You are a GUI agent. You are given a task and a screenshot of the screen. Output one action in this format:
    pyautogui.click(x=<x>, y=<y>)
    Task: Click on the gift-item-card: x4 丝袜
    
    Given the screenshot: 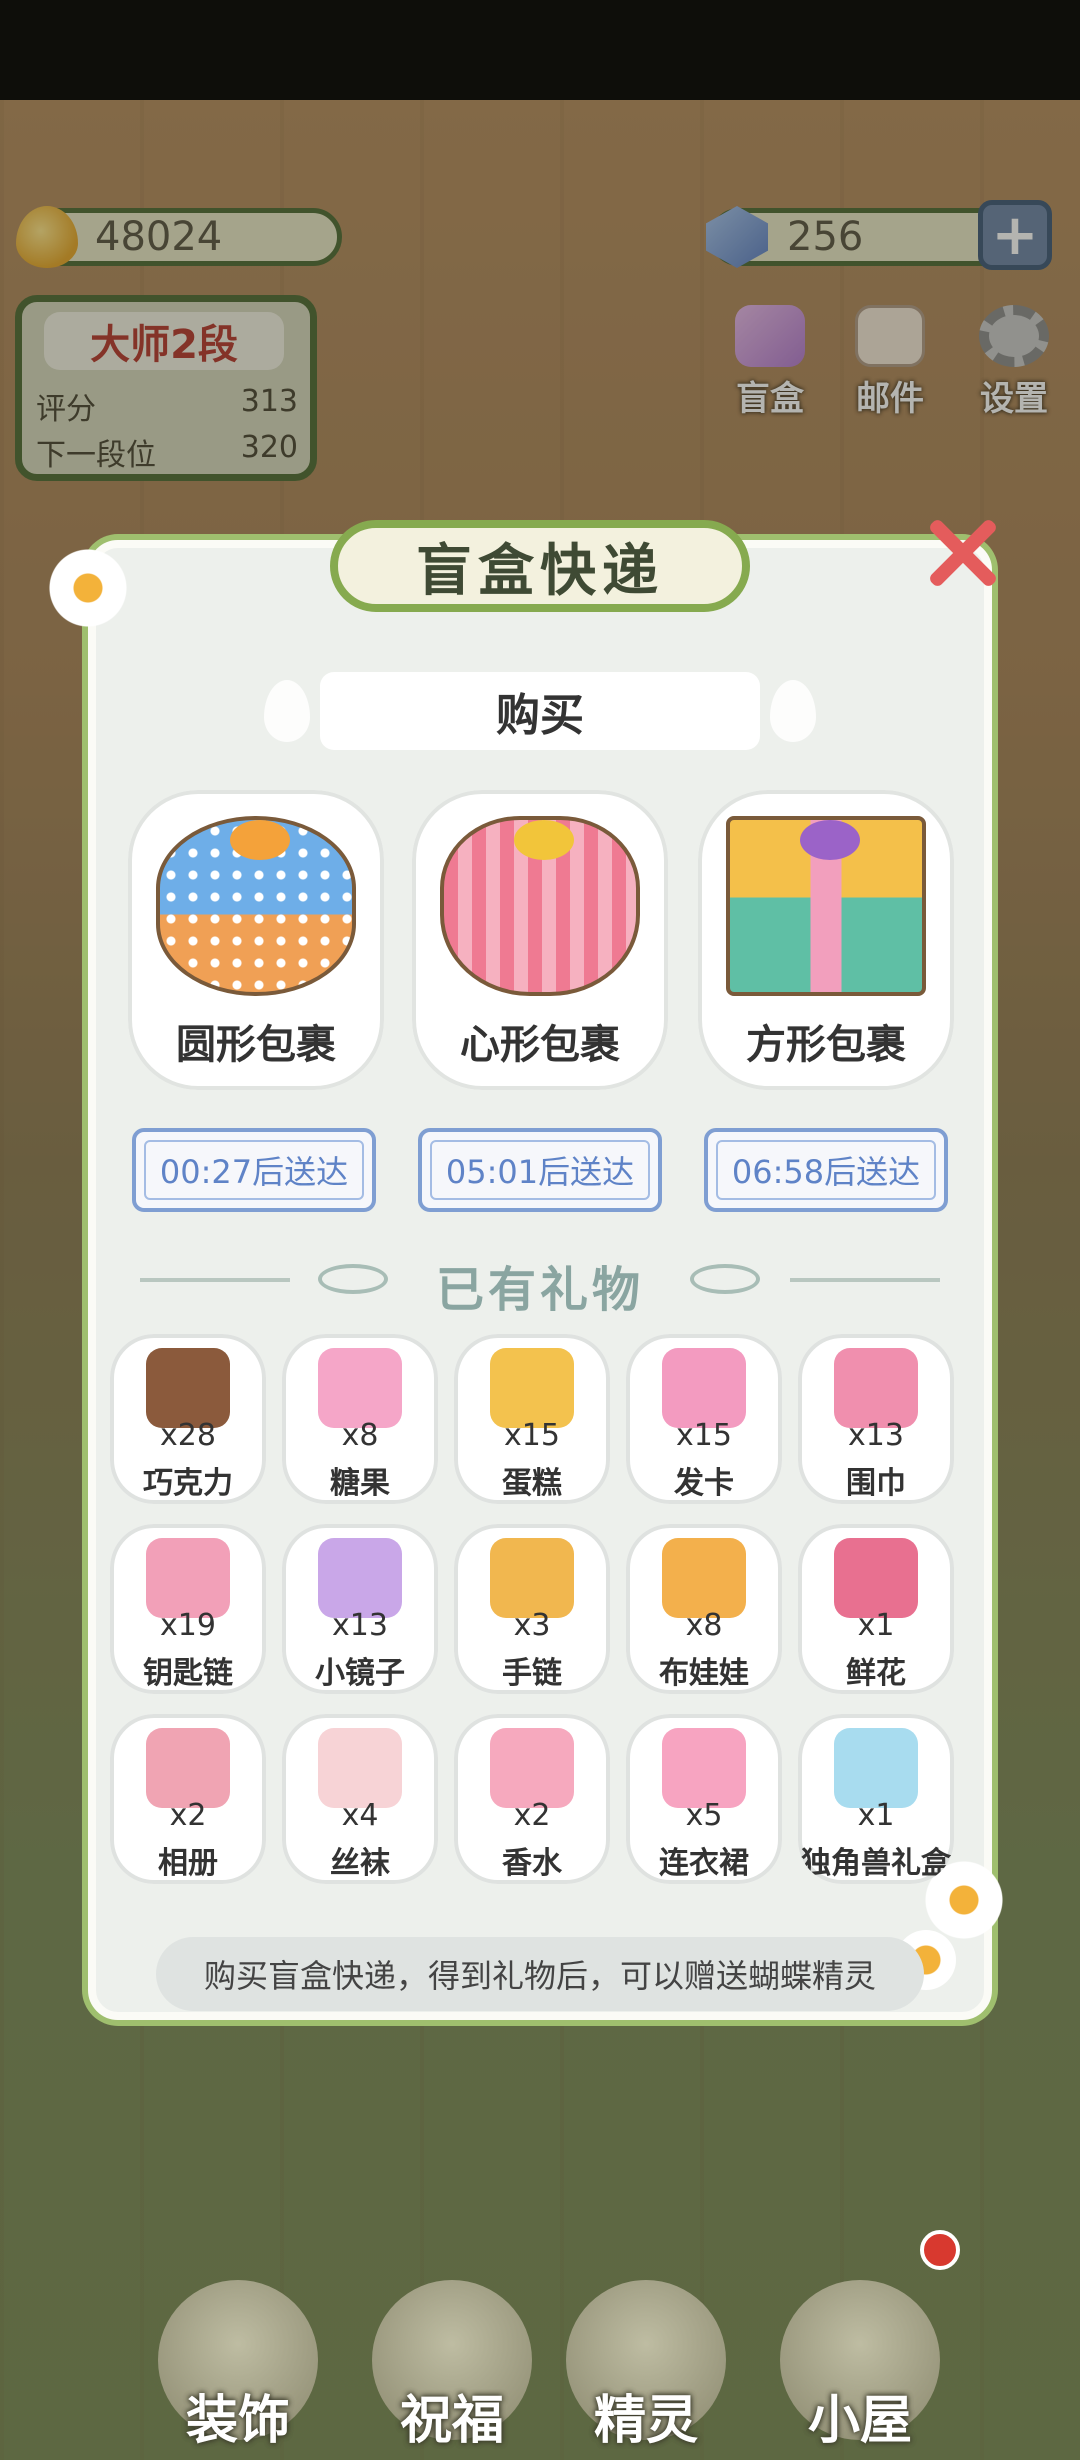 What is the action you would take?
    pyautogui.click(x=360, y=1799)
    